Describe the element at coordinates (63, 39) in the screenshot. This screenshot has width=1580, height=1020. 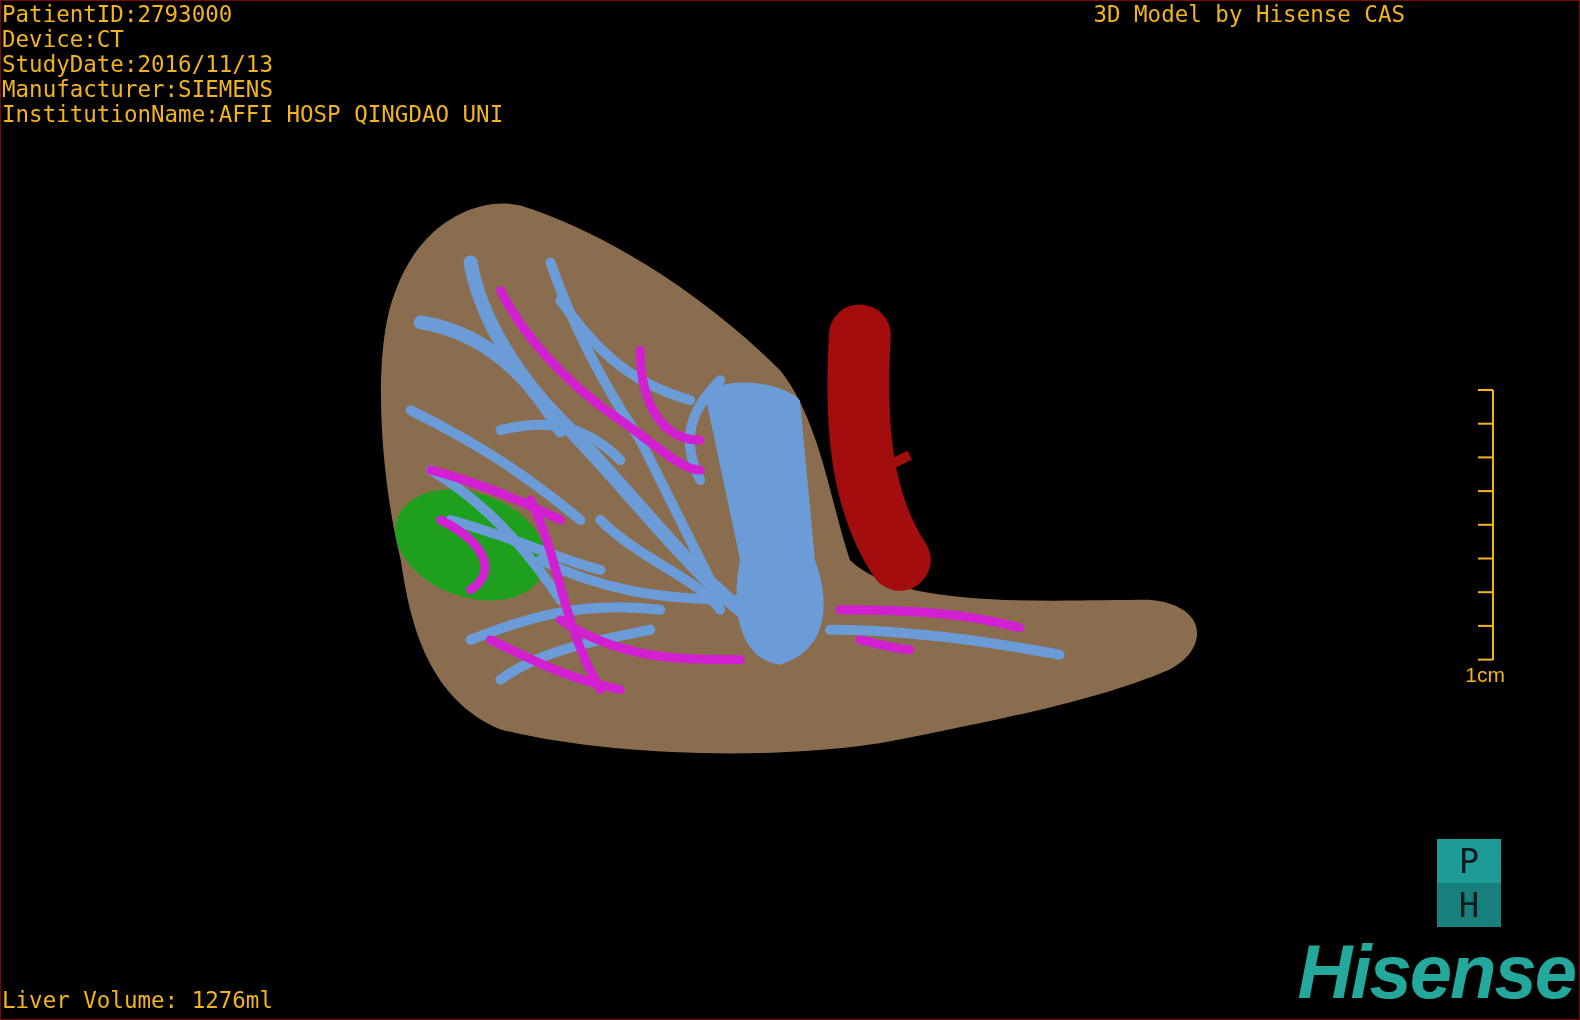
I see `patient-info-text: Device:CT` at that location.